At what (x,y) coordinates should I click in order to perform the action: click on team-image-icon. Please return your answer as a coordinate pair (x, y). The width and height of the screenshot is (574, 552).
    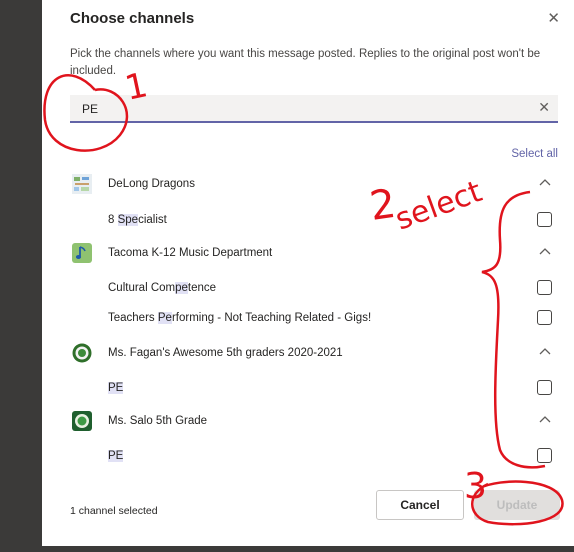
    Looking at the image, I should click on (82, 184).